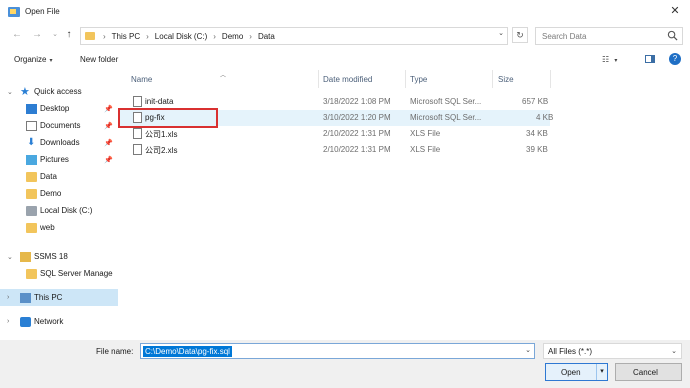 The image size is (690, 388). I want to click on nav-item-label: web, so click(47, 227).